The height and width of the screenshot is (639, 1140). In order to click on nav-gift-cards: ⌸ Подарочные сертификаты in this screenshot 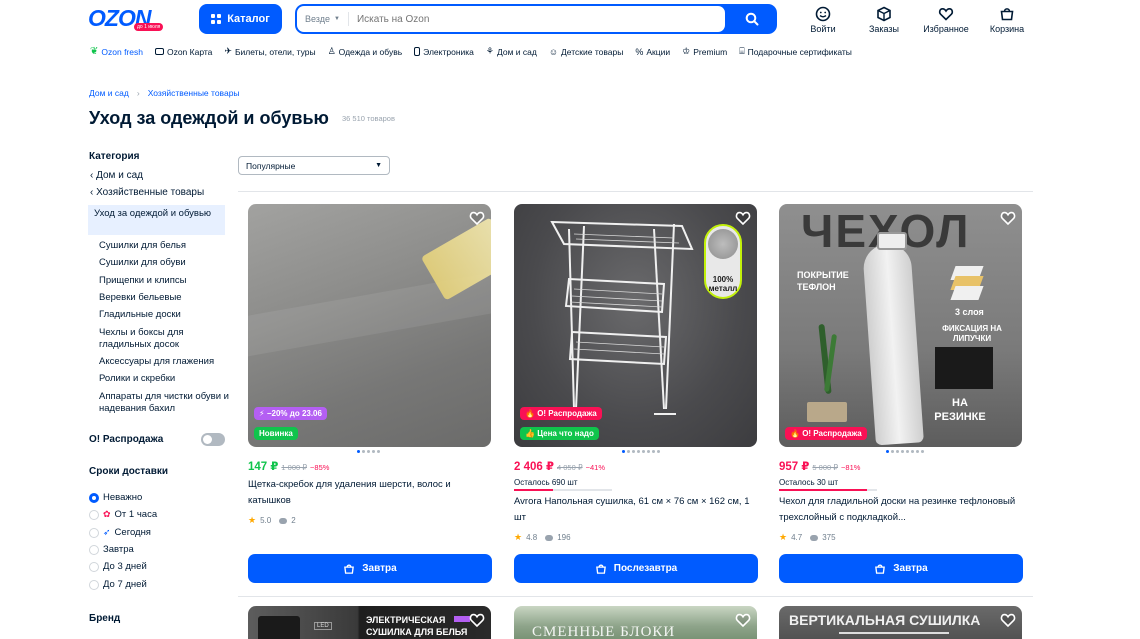, I will do `click(795, 51)`.